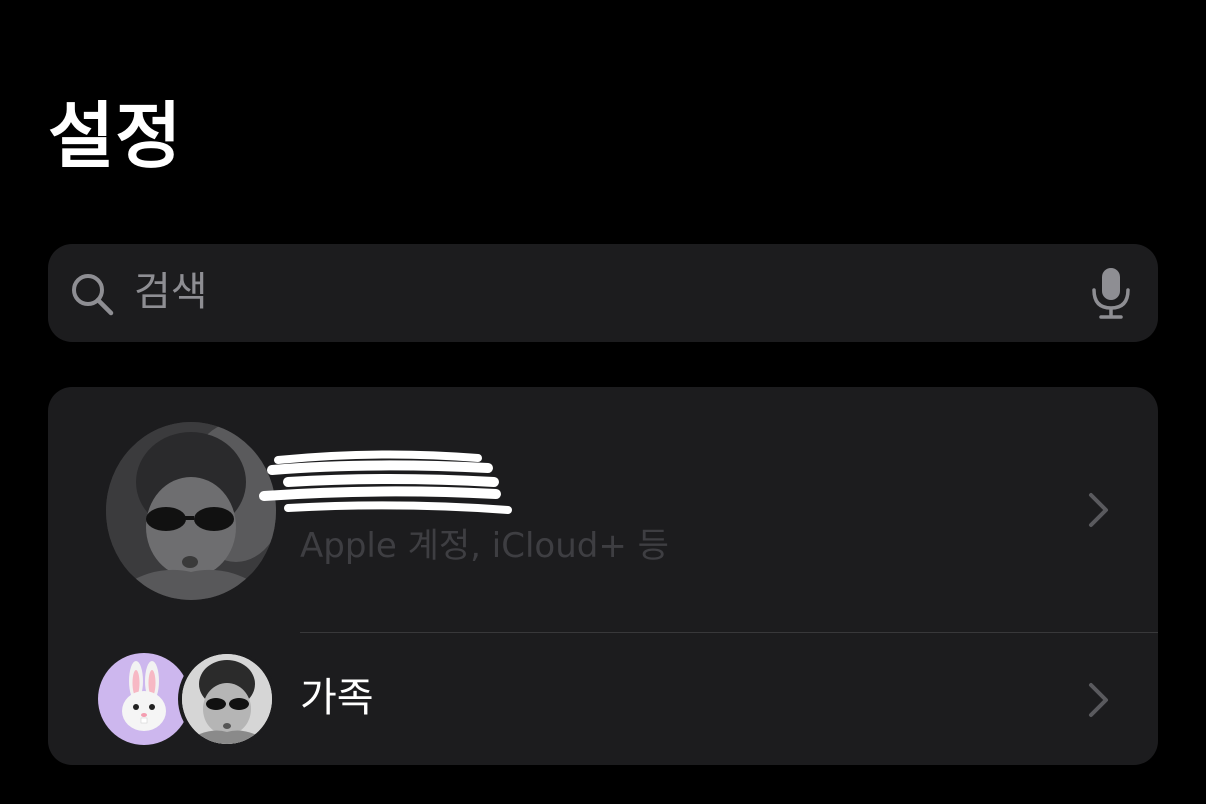 This screenshot has height=804, width=1206. What do you see at coordinates (171, 292) in the screenshot?
I see `search-input: 검색` at bounding box center [171, 292].